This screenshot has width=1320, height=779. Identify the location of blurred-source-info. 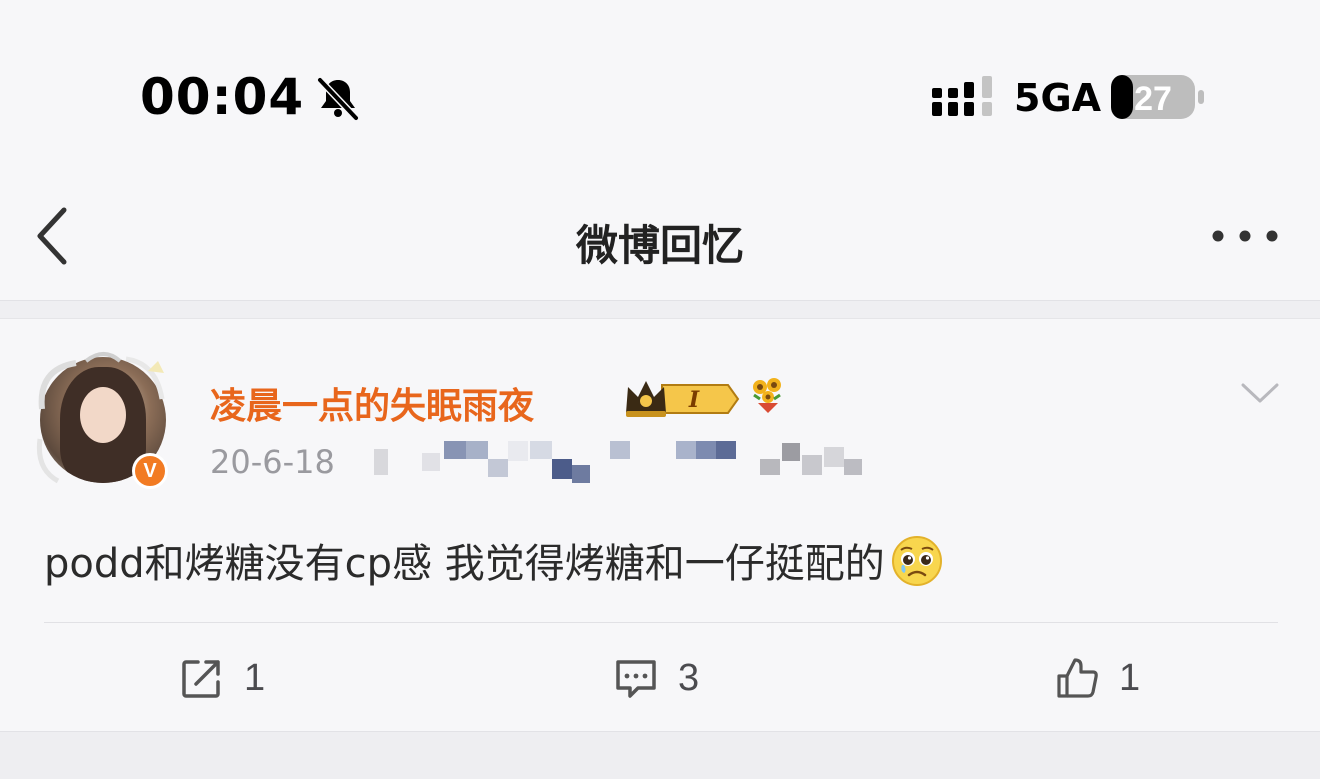
(618, 462).